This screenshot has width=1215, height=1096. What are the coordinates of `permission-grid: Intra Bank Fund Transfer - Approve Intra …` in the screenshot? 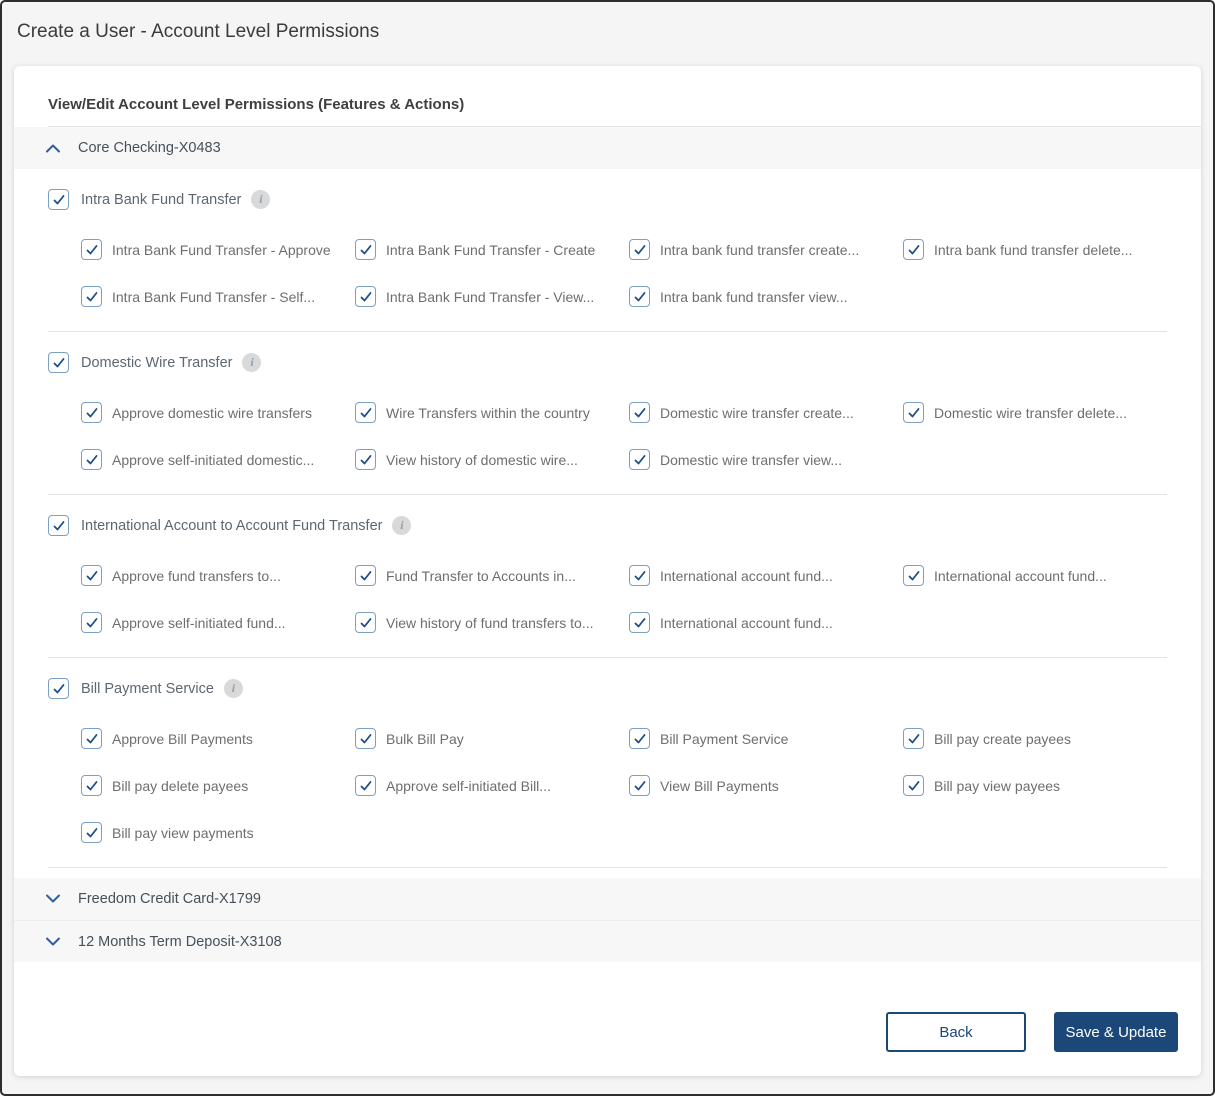 It's located at (624, 273).